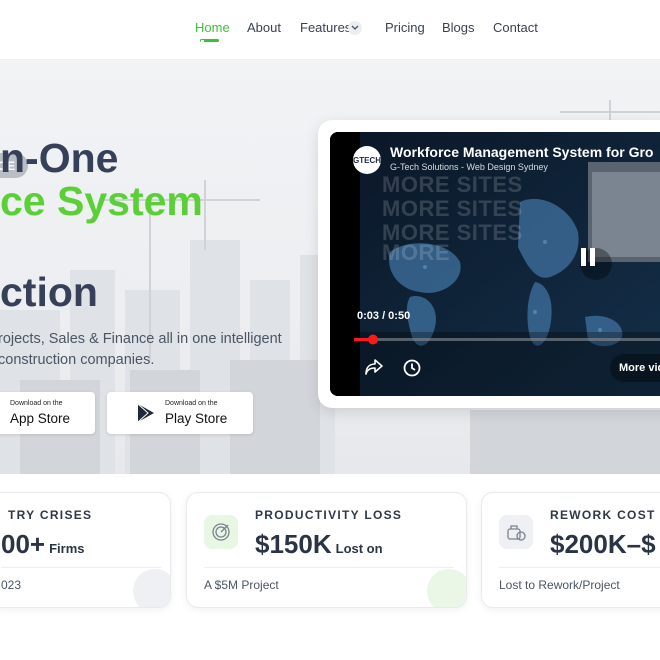 Image resolution: width=660 pixels, height=660 pixels. I want to click on hero-title-line3: ction, so click(49, 292).